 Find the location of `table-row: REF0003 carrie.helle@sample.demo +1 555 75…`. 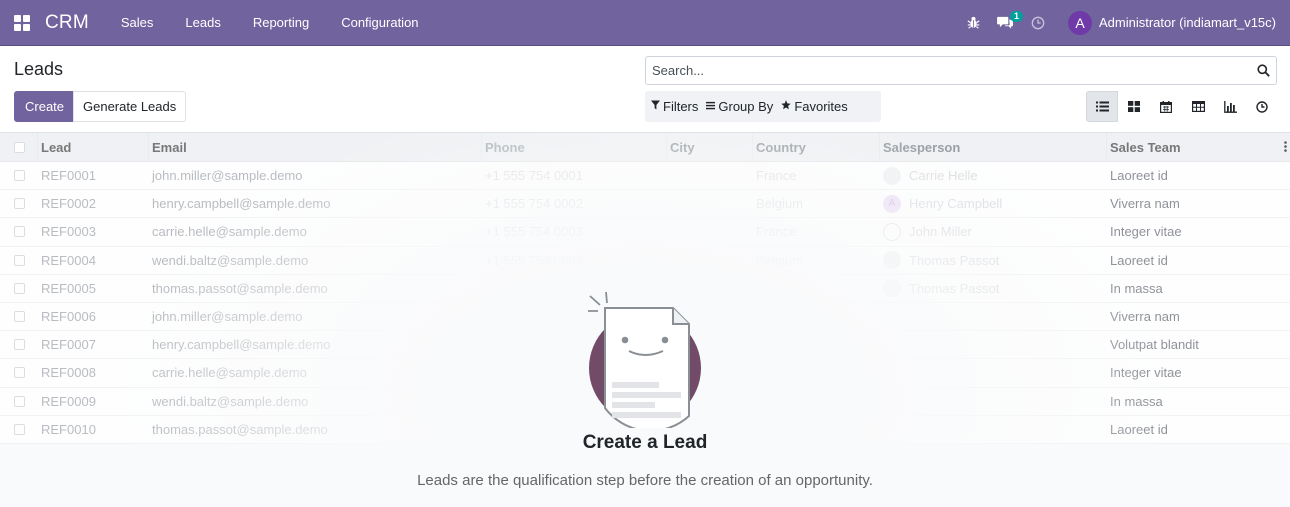

table-row: REF0003 carrie.helle@sample.demo +1 555 75… is located at coordinates (645, 232).